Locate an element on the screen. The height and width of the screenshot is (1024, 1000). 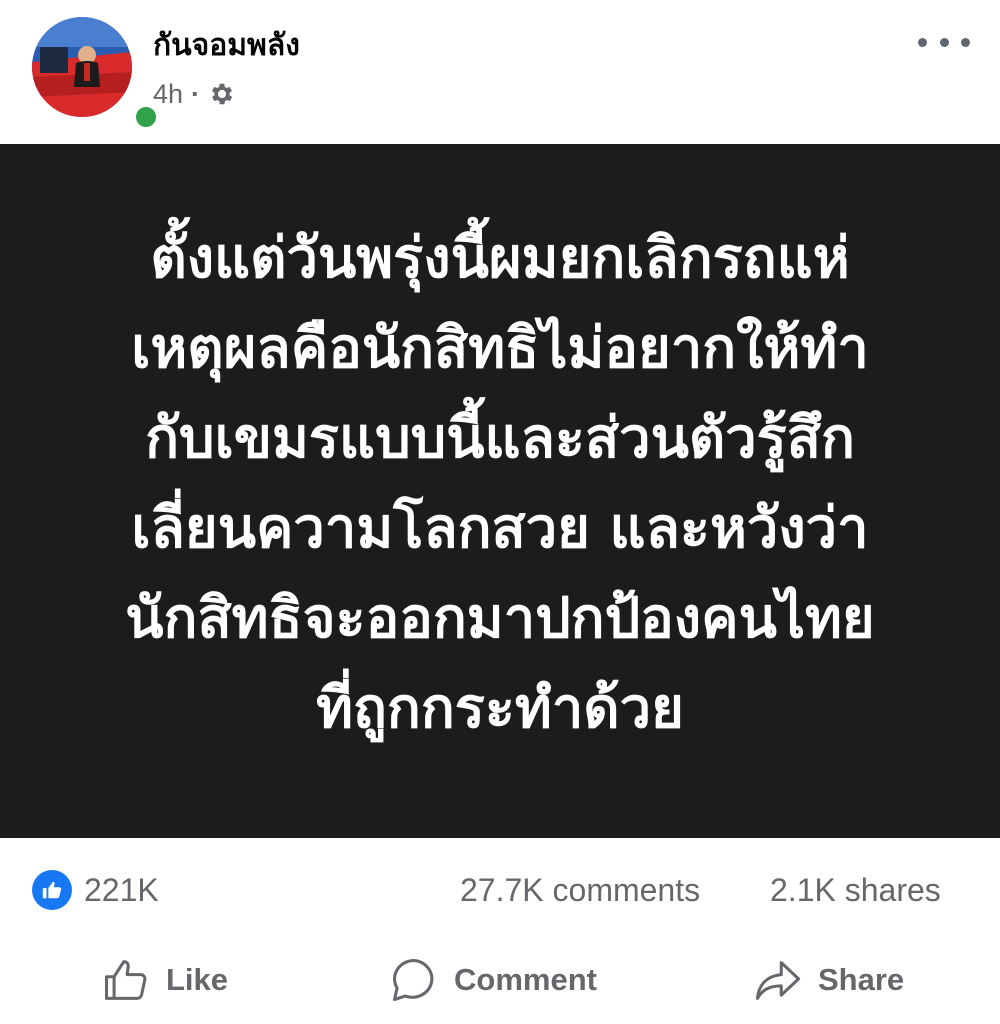
gear-icon is located at coordinates (222, 94).